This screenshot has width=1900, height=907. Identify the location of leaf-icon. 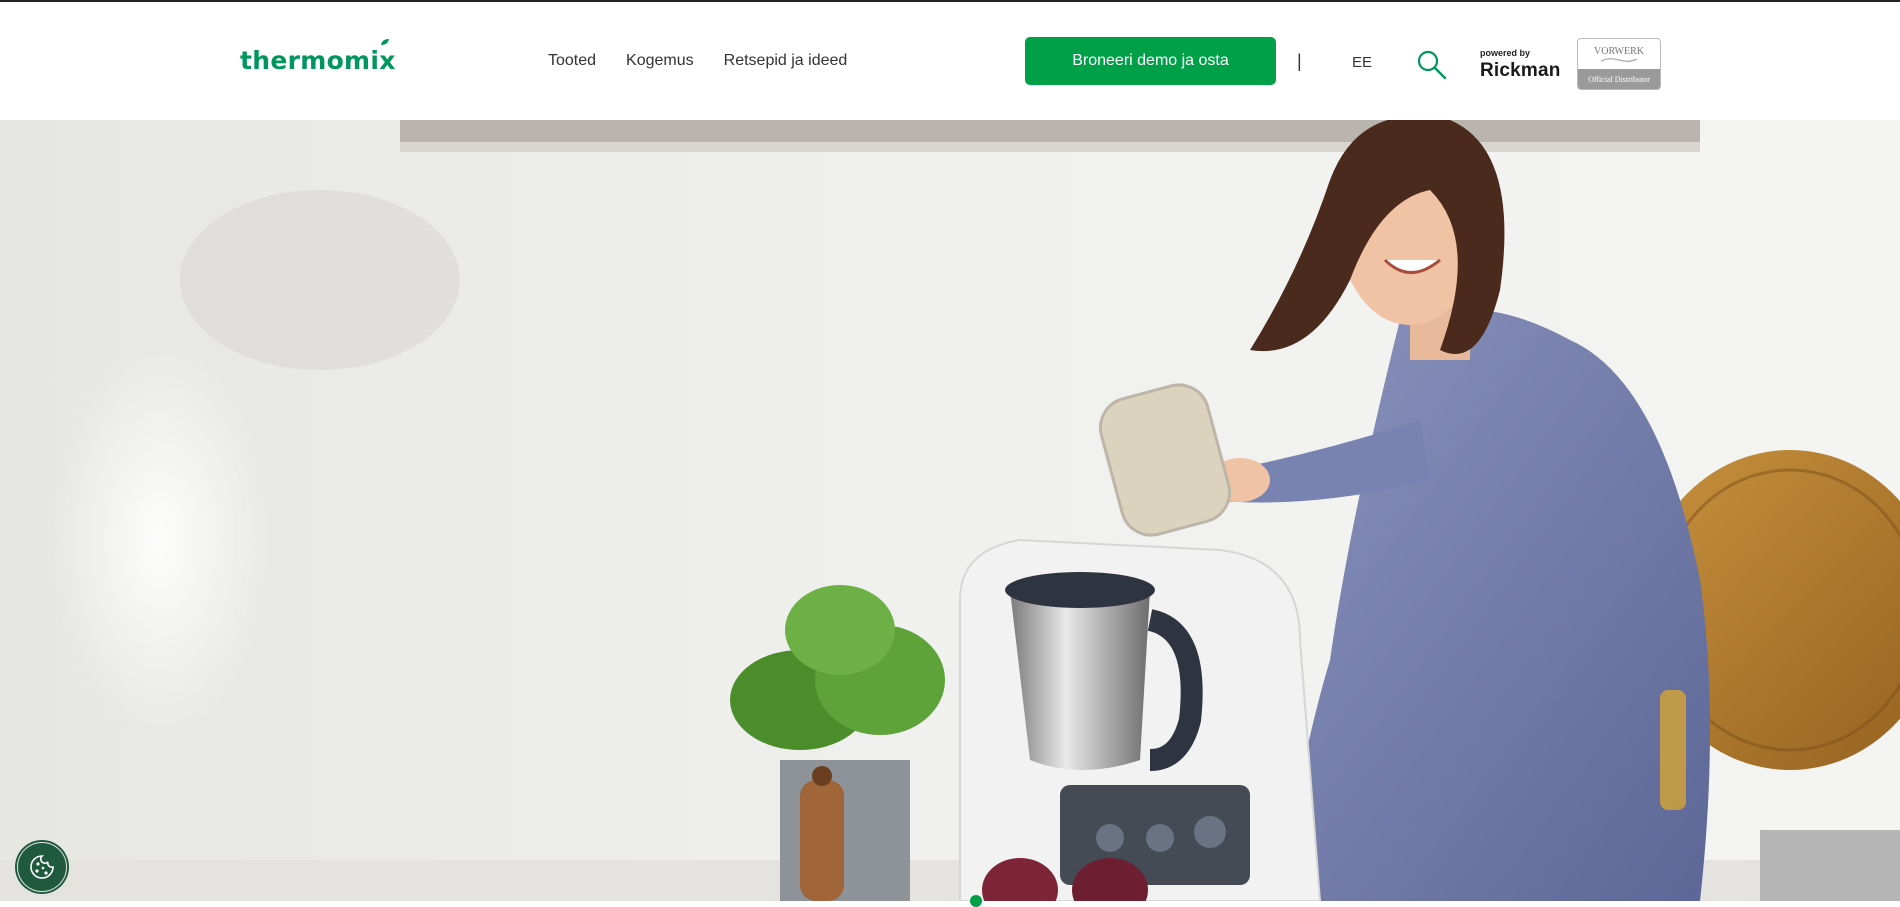
(384, 42).